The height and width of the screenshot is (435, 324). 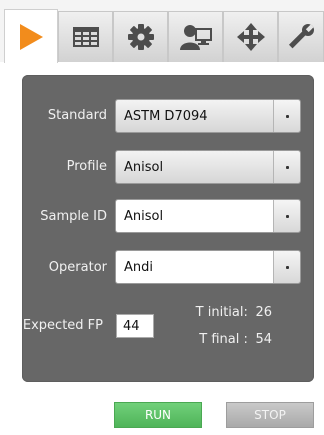 I want to click on tab-move, so click(x=250, y=36).